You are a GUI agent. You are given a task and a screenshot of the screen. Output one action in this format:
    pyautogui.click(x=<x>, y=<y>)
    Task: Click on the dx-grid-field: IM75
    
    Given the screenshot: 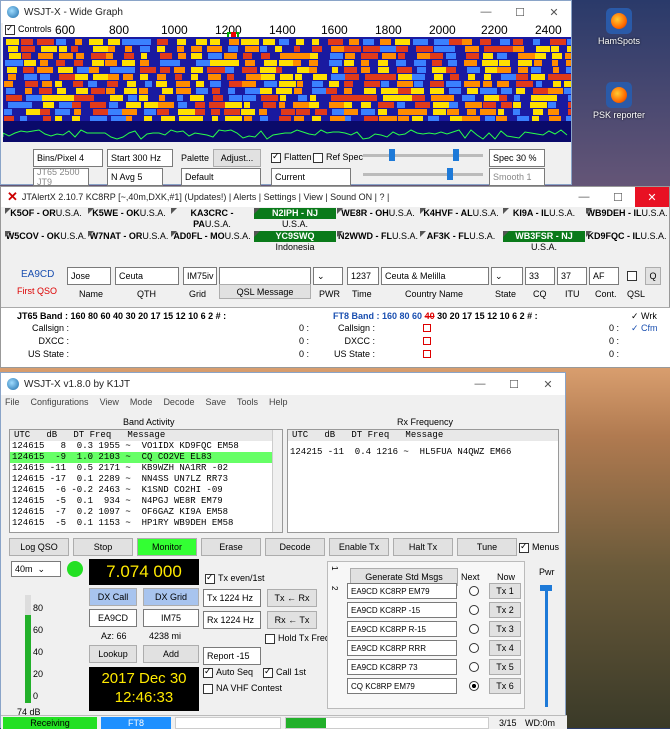 What is the action you would take?
    pyautogui.click(x=171, y=618)
    